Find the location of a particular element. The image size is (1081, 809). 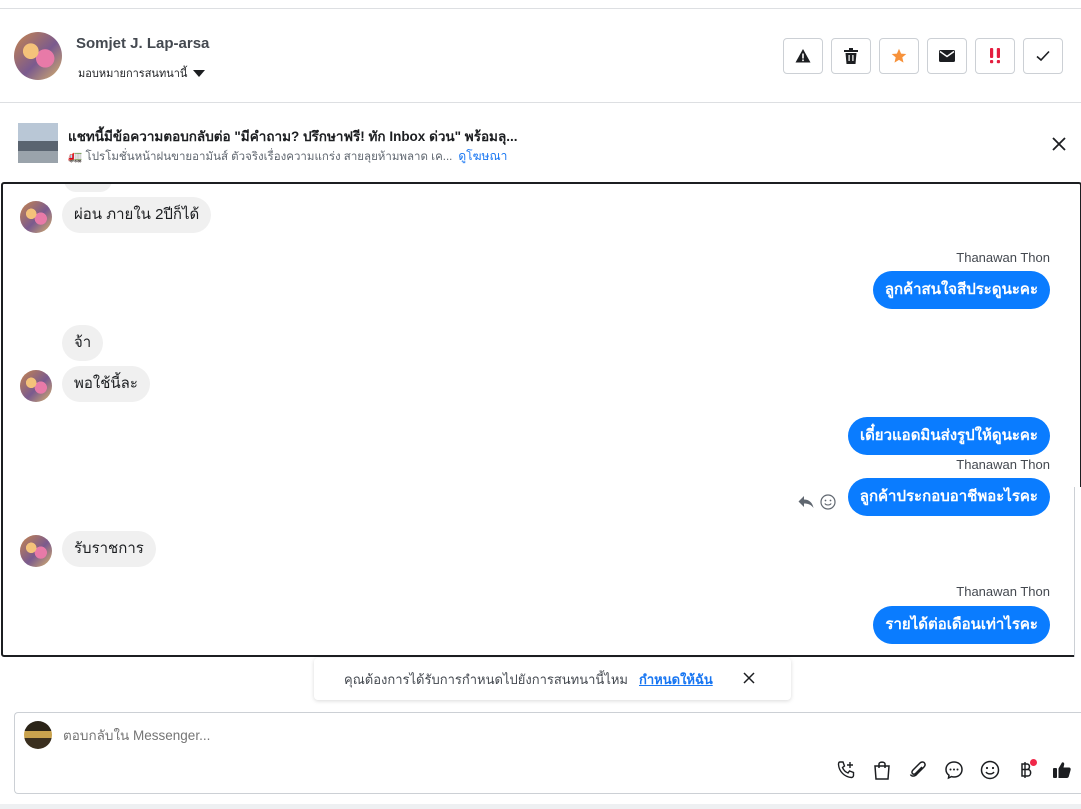

reply-icon is located at coordinates (806, 502).